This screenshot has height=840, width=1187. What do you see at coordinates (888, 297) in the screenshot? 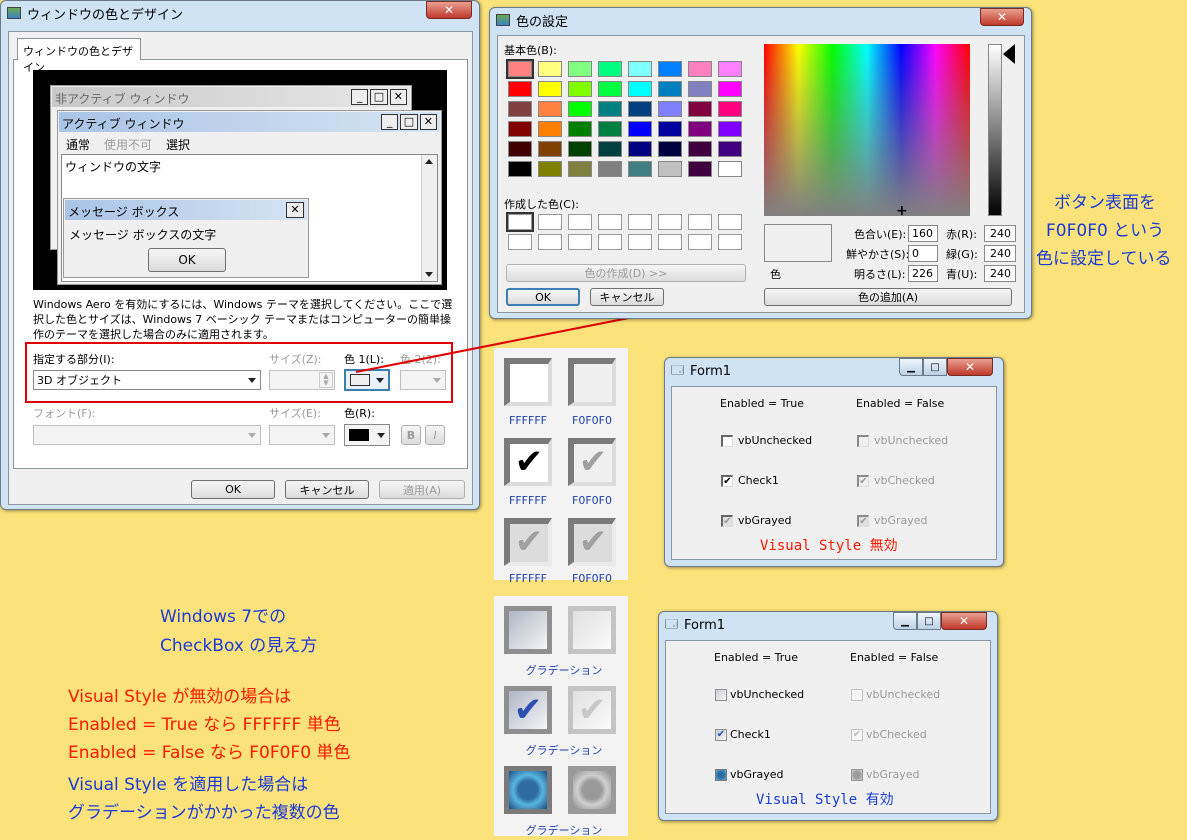
I see `add-color-button: 色の追加(A)` at bounding box center [888, 297].